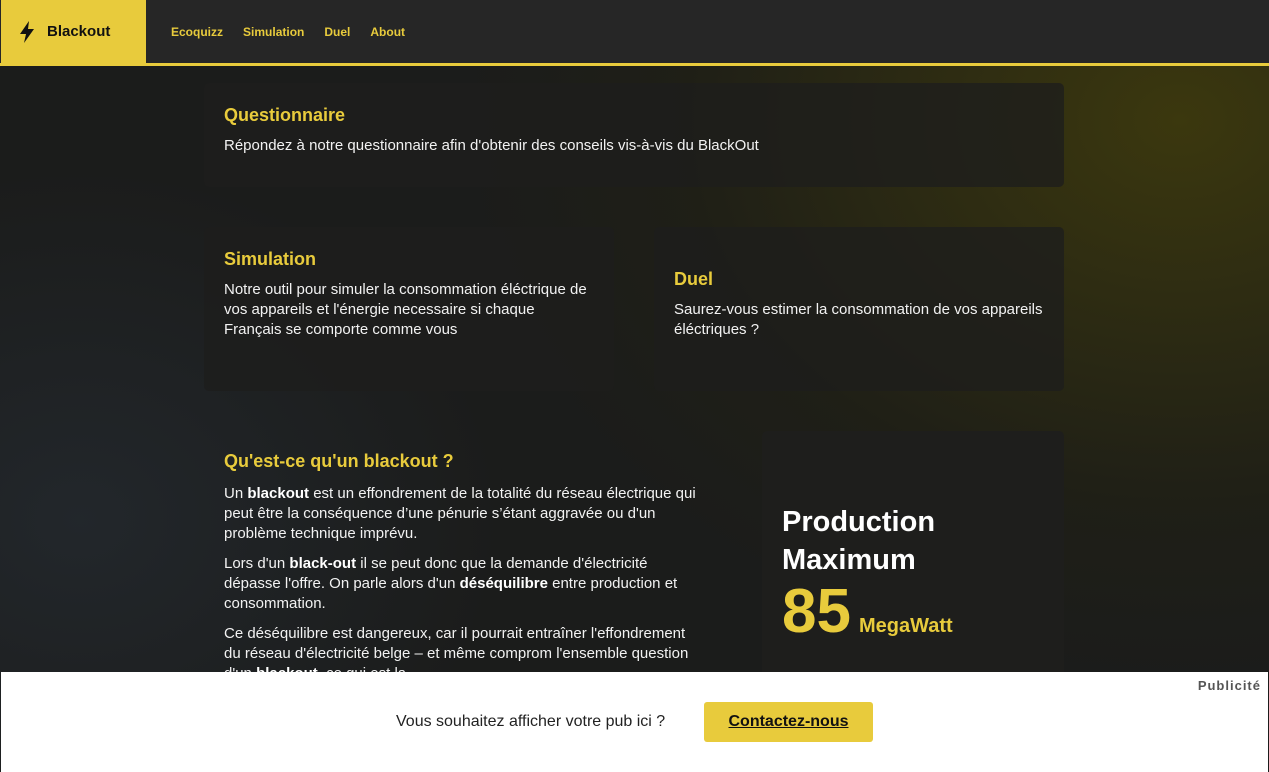 The image size is (1269, 772). Describe the element at coordinates (257, 563) in the screenshot. I see `text-span: Lors d'un` at that location.